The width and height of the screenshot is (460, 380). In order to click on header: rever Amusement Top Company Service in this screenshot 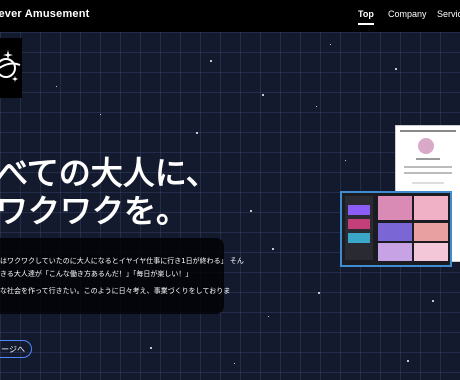, I will do `click(230, 16)`.